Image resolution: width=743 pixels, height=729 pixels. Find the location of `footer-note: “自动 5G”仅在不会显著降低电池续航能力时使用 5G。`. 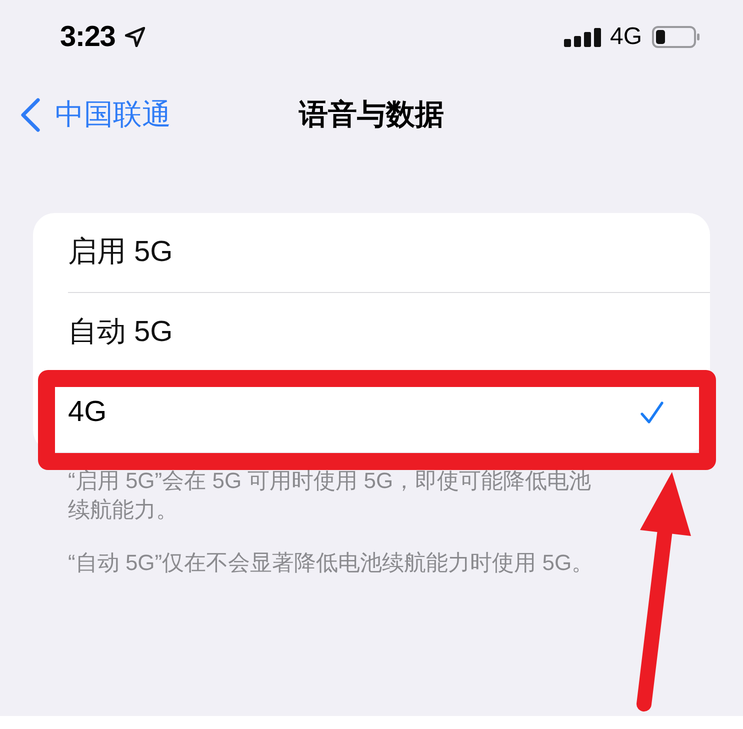

footer-note: “自动 5G”仅在不会显著降低电池续航能力时使用 5G。 is located at coordinates (331, 563).